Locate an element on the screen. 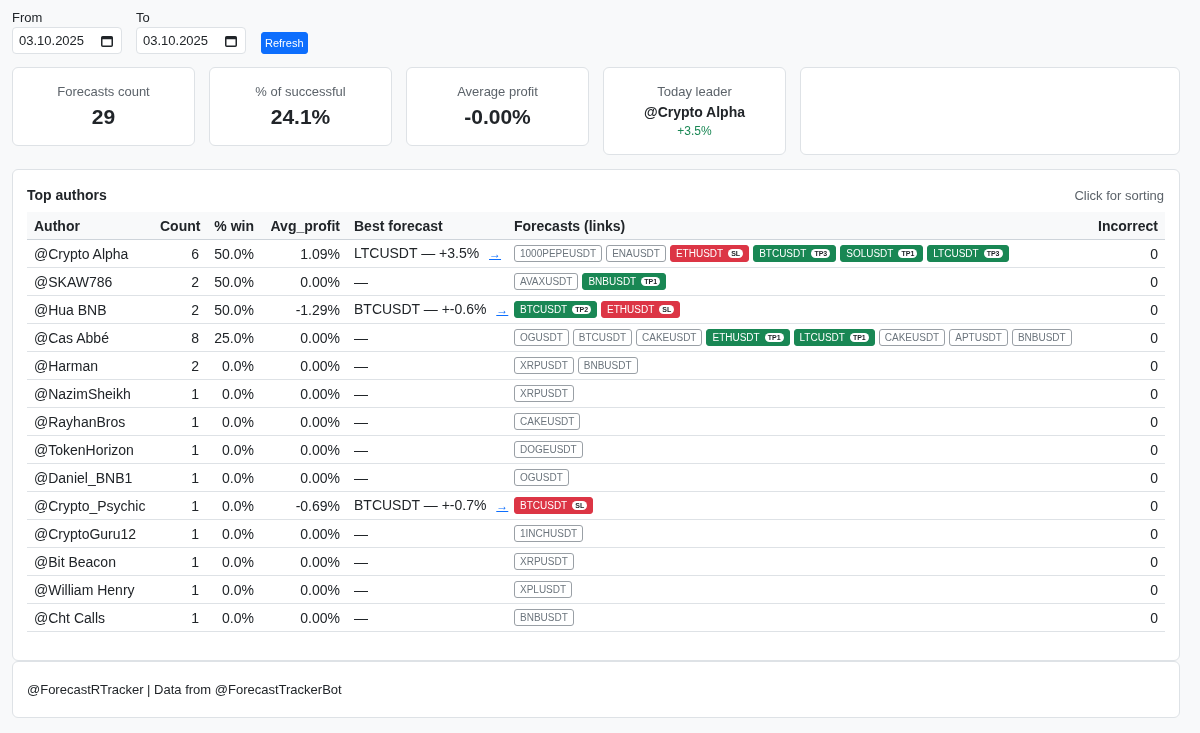 This screenshot has height=733, width=1200. win-rate-cell: 25.0% is located at coordinates (233, 337).